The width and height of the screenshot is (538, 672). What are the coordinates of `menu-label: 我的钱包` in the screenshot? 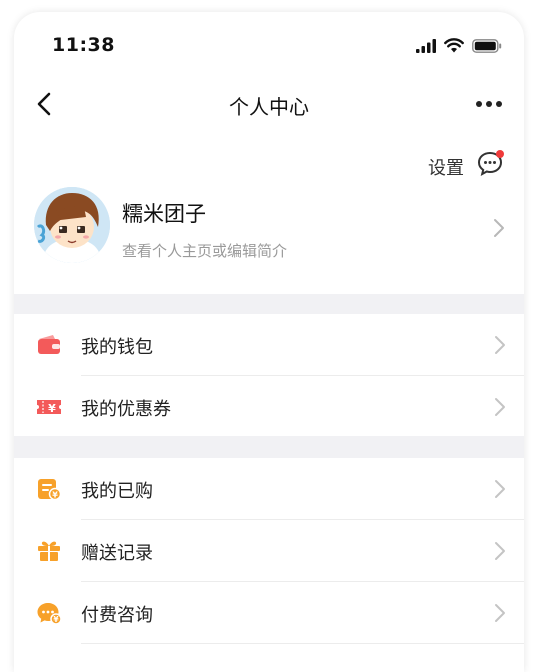 It's located at (117, 347).